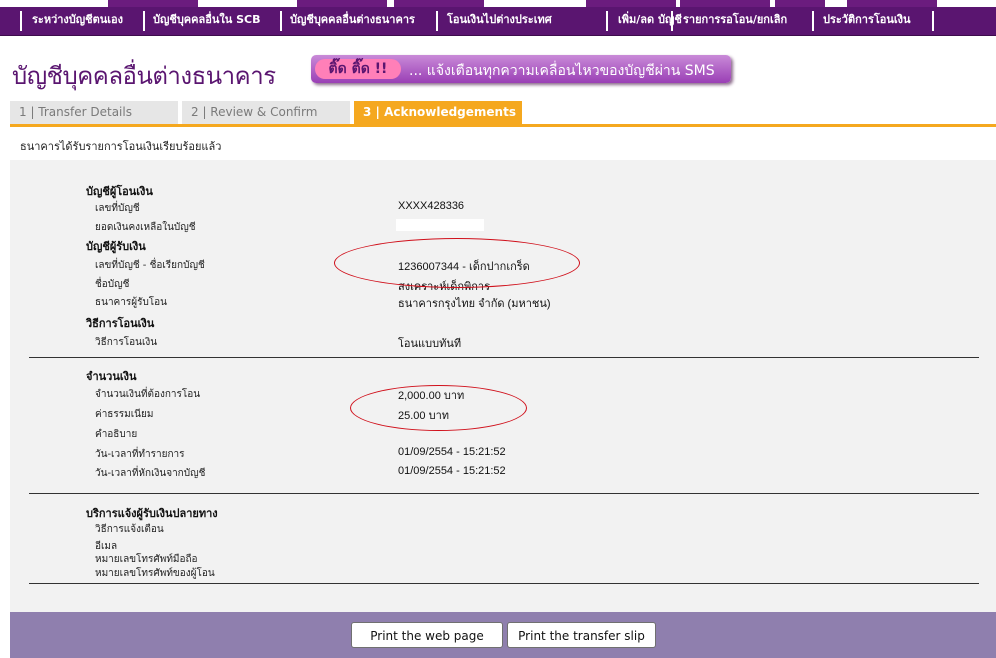 The width and height of the screenshot is (996, 658). Describe the element at coordinates (131, 302) in the screenshot. I see `receiving-bank-label: ธนาคารผู้รับโอน` at that location.